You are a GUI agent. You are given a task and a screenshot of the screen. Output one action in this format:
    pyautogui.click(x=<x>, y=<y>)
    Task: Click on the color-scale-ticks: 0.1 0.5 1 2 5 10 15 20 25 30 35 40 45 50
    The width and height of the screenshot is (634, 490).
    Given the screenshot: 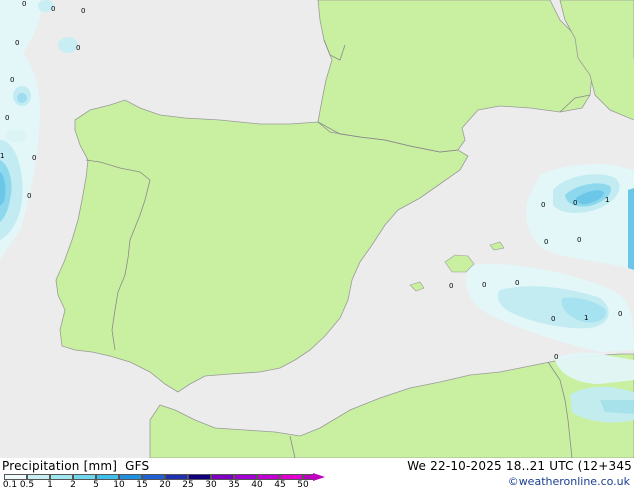 What is the action you would take?
    pyautogui.click(x=165, y=485)
    